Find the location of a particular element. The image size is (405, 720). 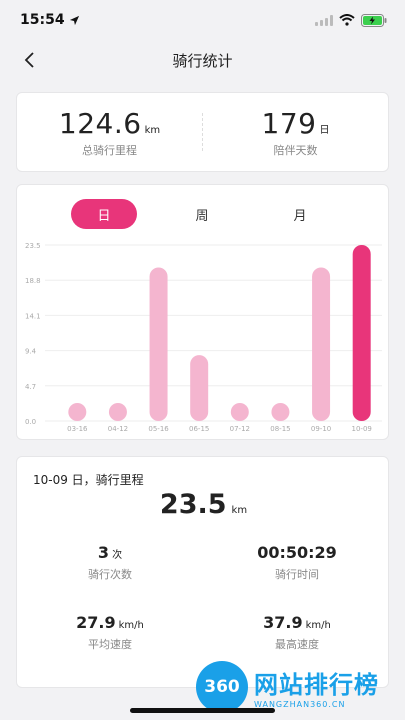

total-distance: 124.6 km 总骑行里程 is located at coordinates (109, 132).